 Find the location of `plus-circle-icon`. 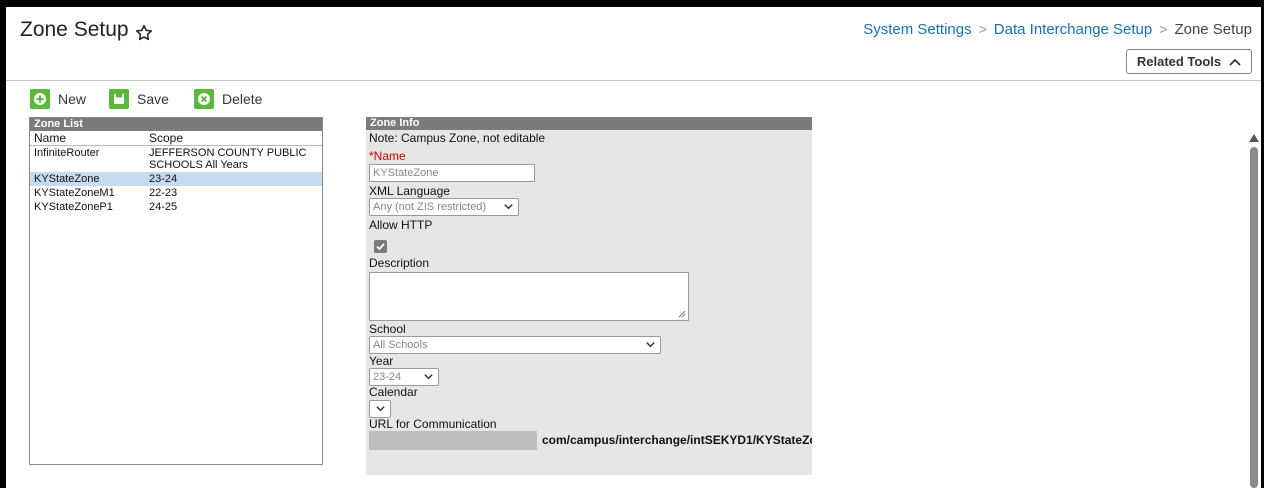

plus-circle-icon is located at coordinates (40, 99).